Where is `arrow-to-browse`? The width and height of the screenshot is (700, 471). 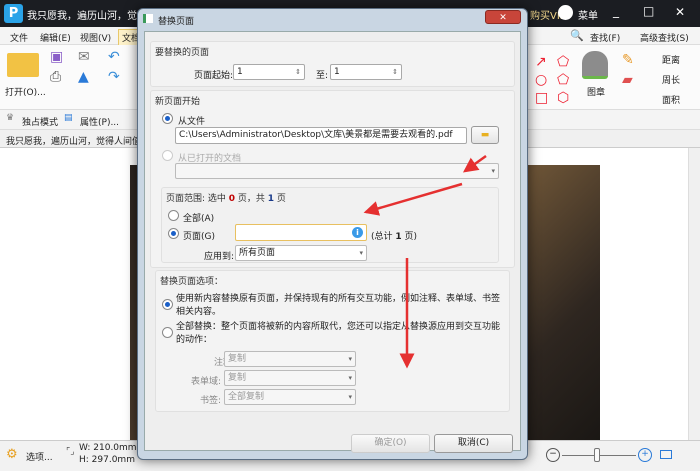 arrow-to-browse is located at coordinates (474, 163).